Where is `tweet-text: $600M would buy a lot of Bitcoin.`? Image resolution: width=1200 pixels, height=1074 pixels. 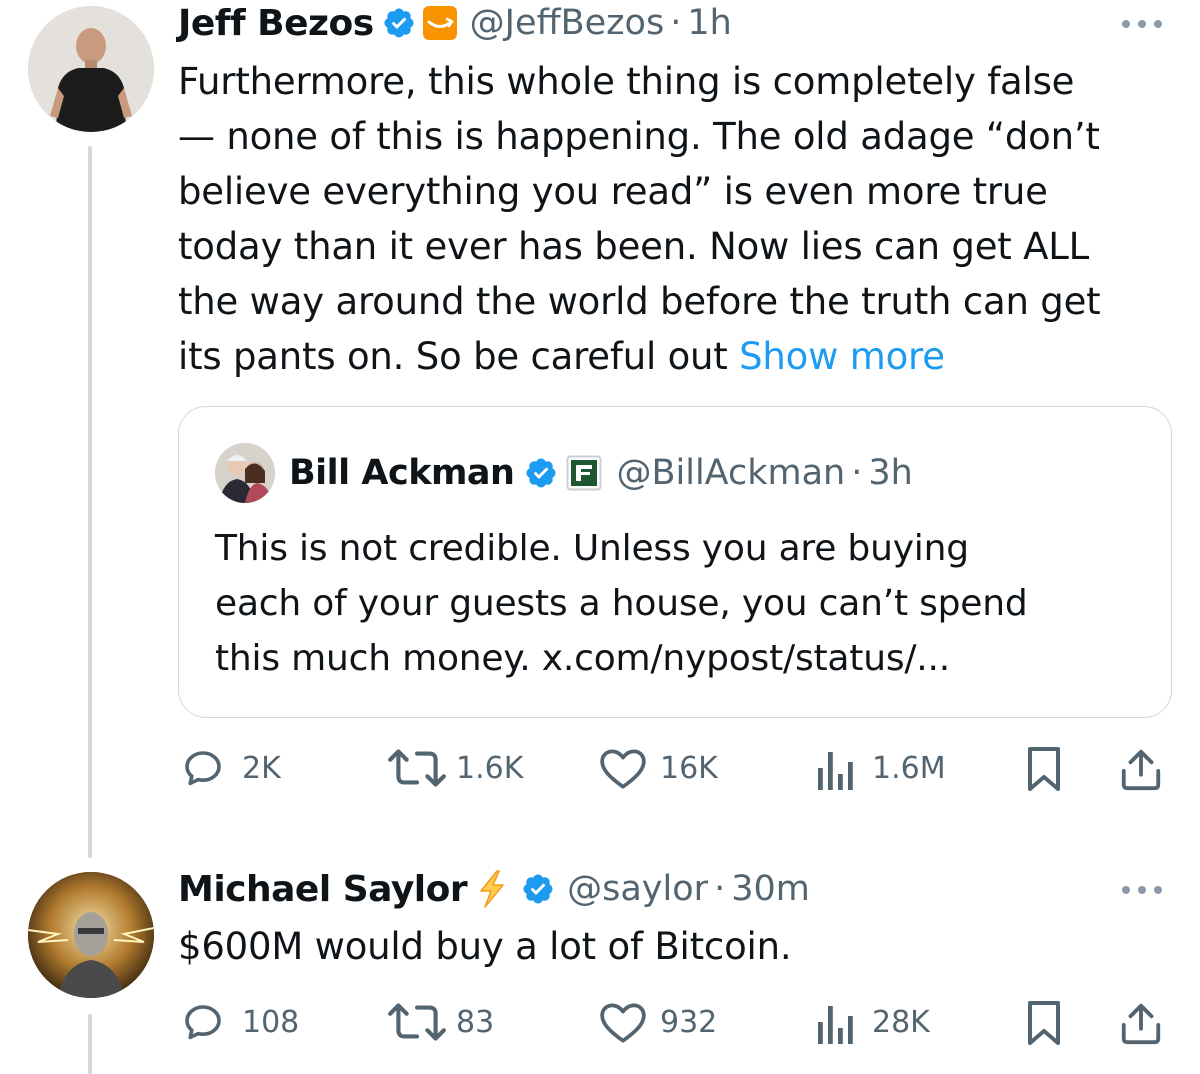 tweet-text: $600M would buy a lot of Bitcoin. is located at coordinates (485, 946).